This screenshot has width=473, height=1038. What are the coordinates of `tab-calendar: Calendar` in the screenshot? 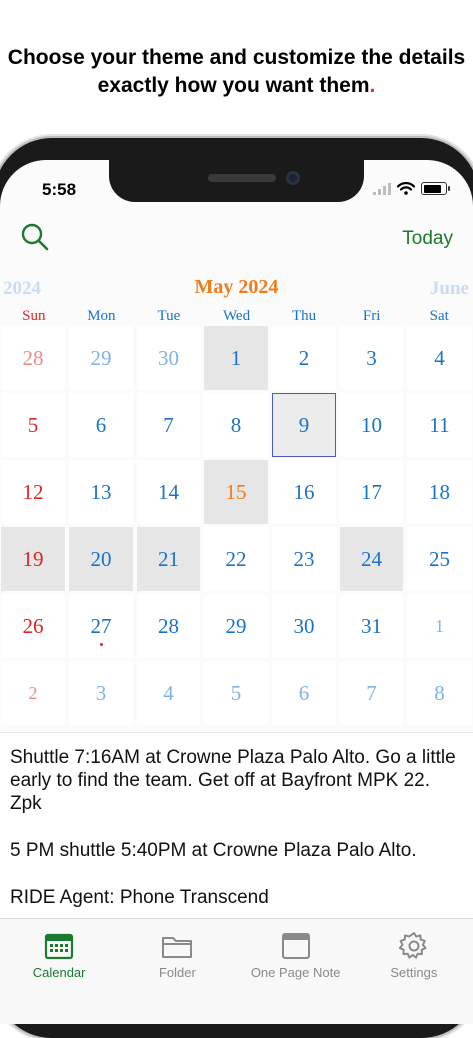 It's located at (59, 971).